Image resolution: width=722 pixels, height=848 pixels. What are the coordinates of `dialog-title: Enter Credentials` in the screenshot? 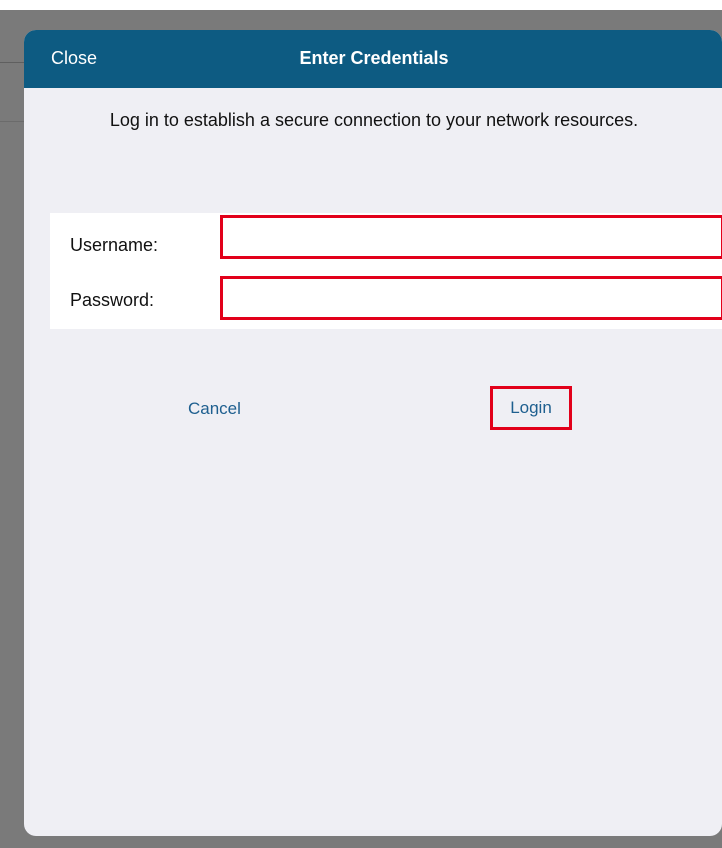 It's located at (374, 58).